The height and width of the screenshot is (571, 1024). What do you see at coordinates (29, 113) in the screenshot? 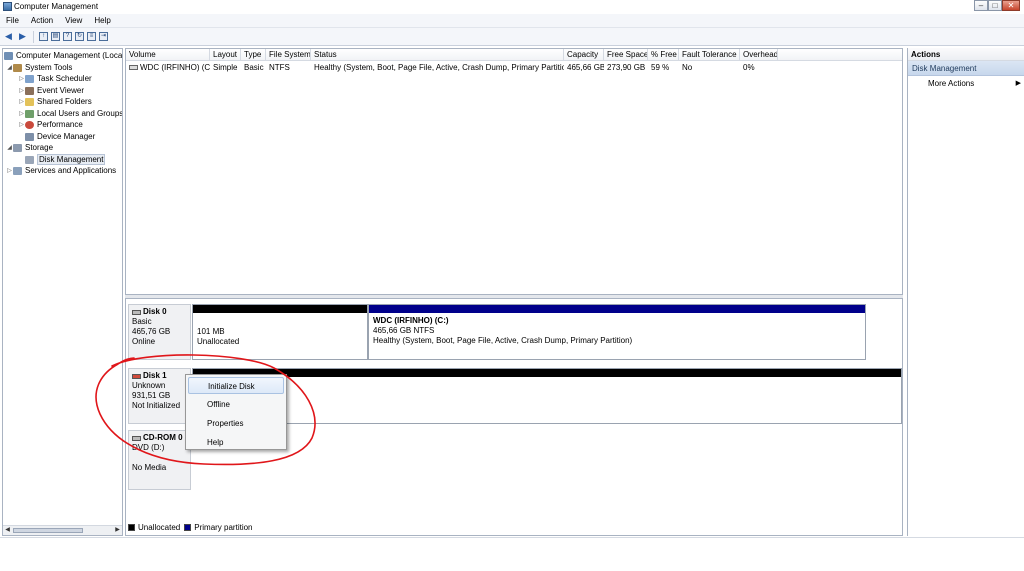
I see `users-icon` at bounding box center [29, 113].